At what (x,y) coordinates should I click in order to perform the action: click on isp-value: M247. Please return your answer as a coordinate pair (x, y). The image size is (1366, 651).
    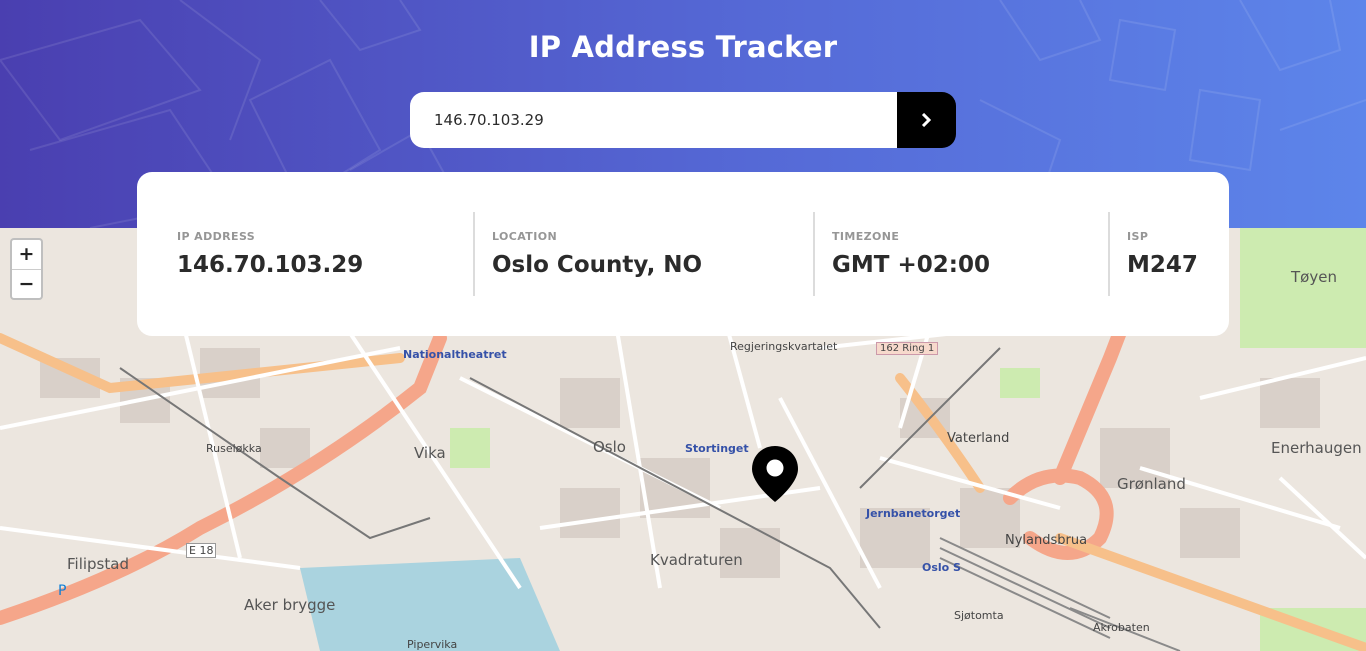
    Looking at the image, I should click on (1162, 265).